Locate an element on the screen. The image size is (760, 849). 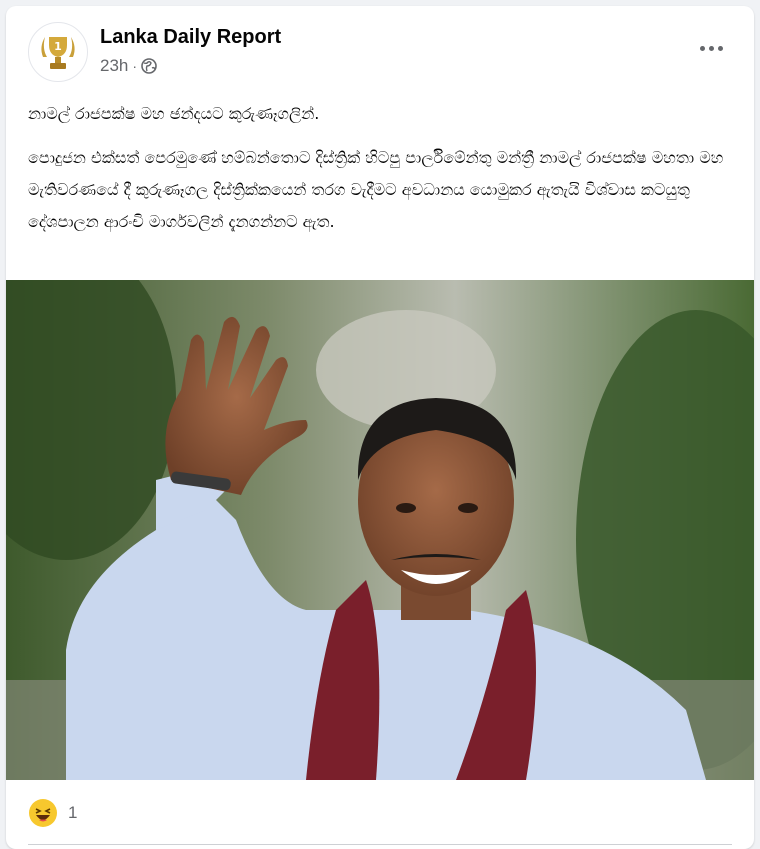
post-time: 23h is located at coordinates (114, 66).